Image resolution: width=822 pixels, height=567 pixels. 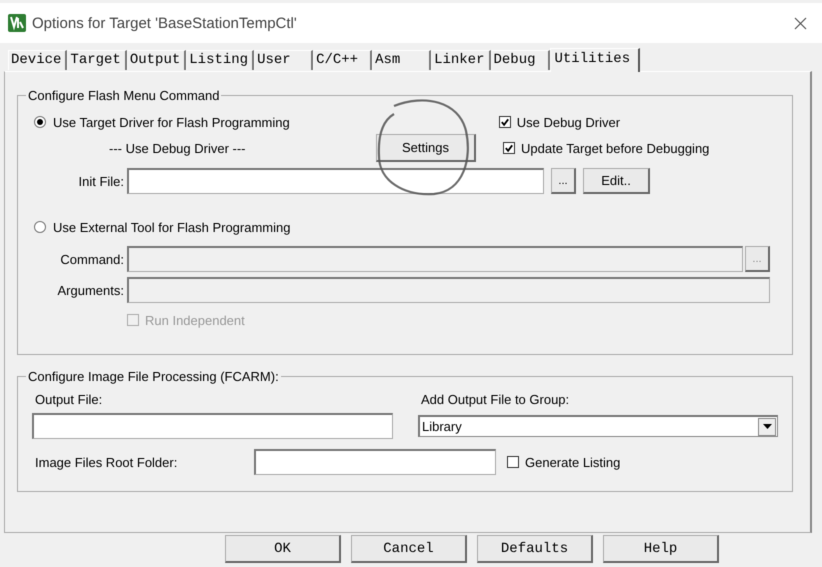 What do you see at coordinates (178, 148) in the screenshot?
I see `driver-label: --- Use Debug Driver ---` at bounding box center [178, 148].